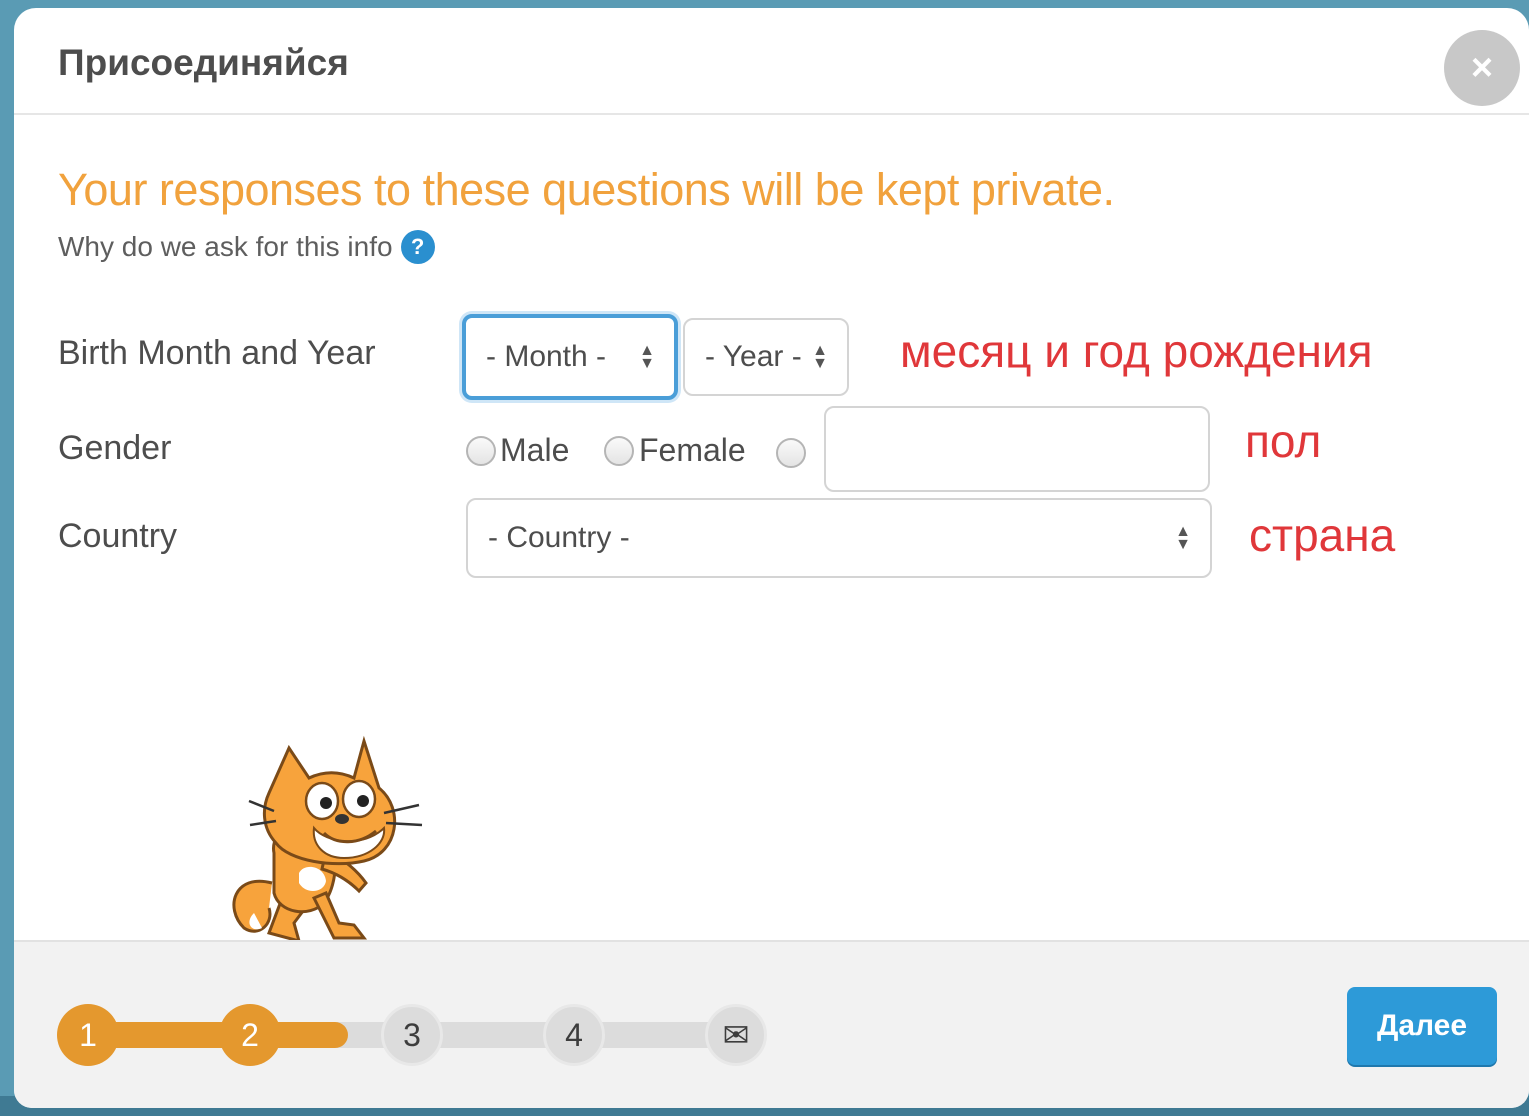 The image size is (1529, 1116). Describe the element at coordinates (327, 839) in the screenshot. I see `scratch-cat-icon` at that location.